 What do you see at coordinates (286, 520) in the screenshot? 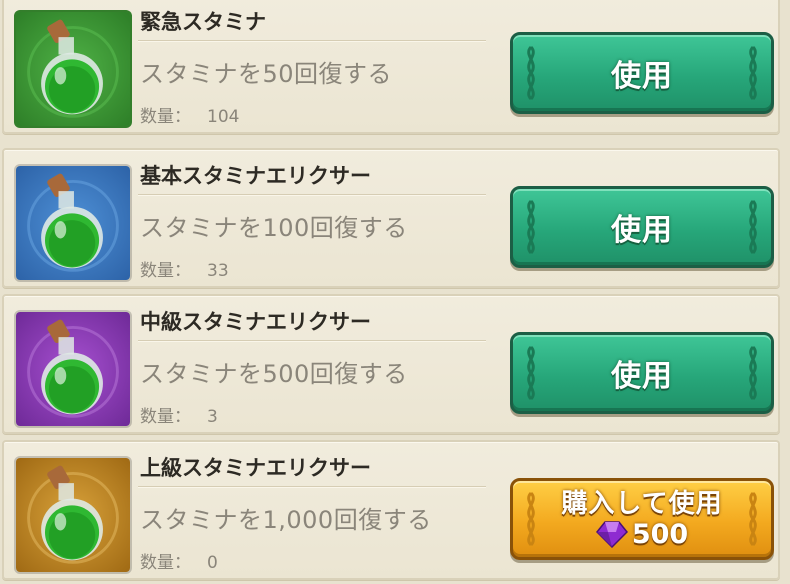
I see `item-description: スタミナを1,000回復する` at bounding box center [286, 520].